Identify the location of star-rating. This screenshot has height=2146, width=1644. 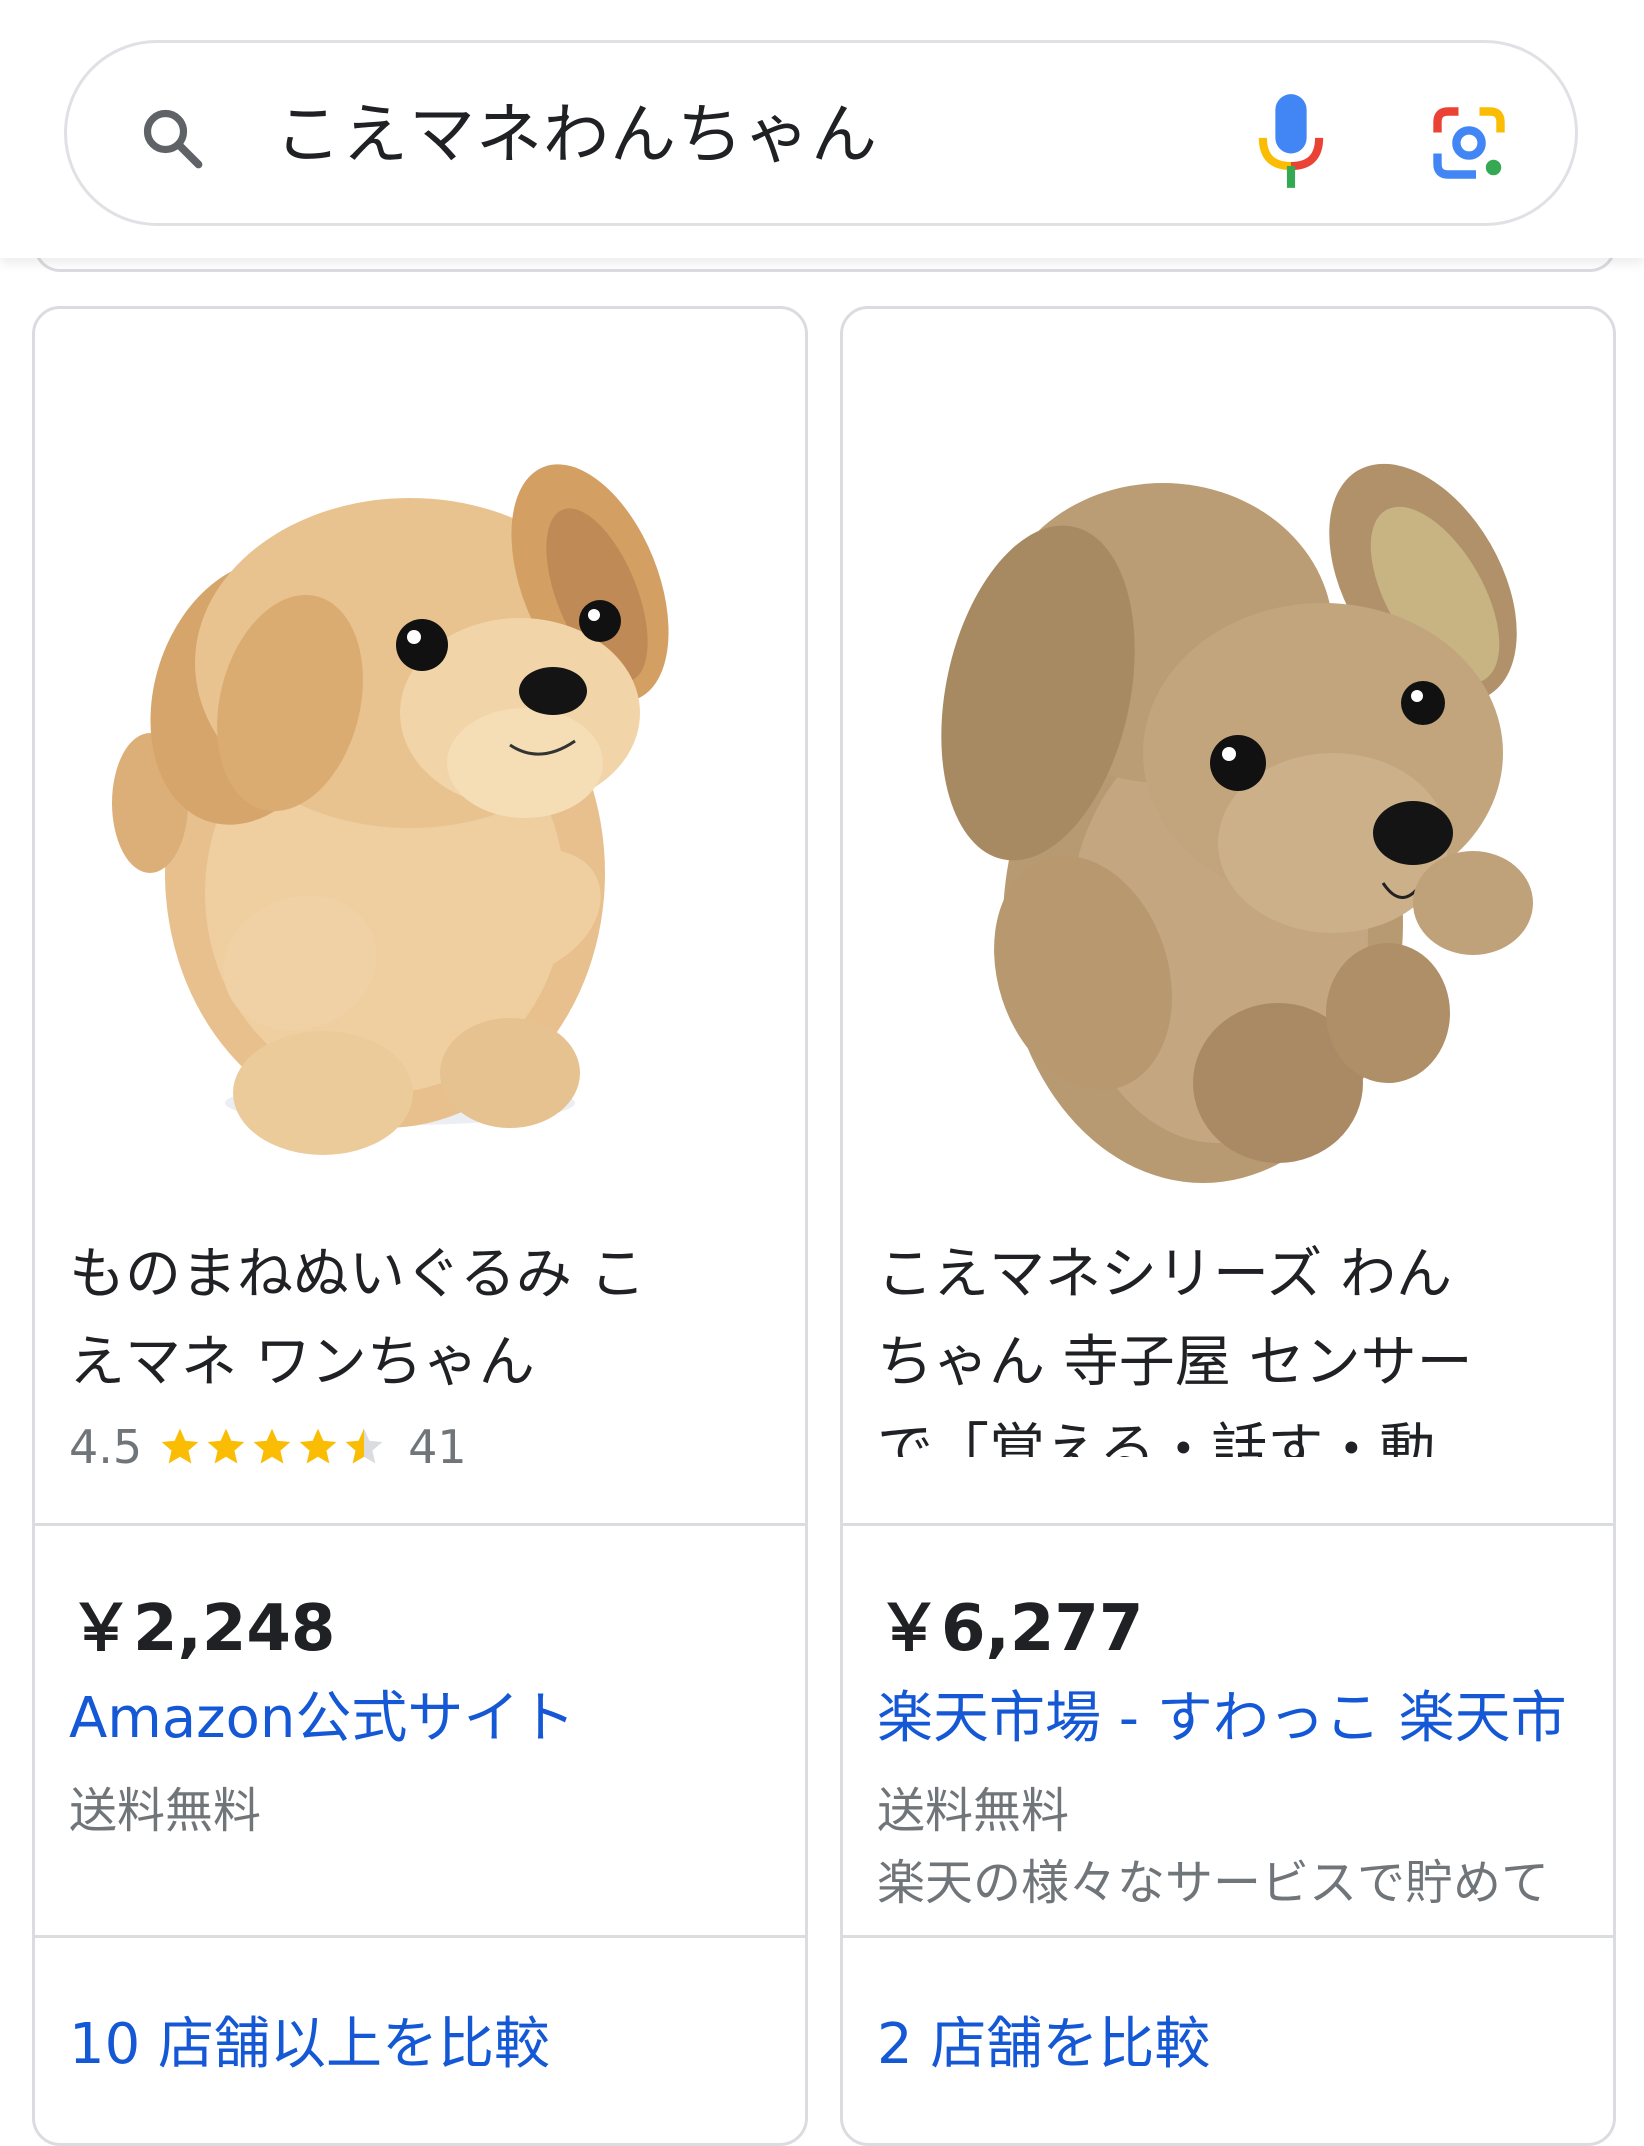
(273, 1447).